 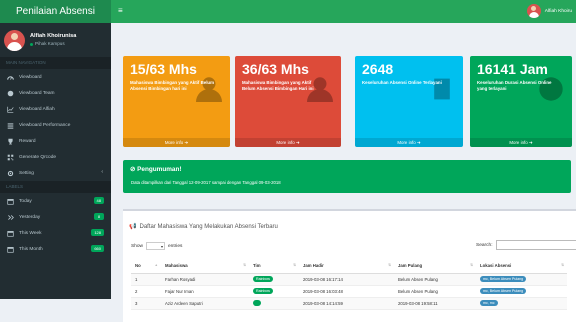 What do you see at coordinates (30, 217) in the screenshot?
I see `sidebar-item-label: Yesterday` at bounding box center [30, 217].